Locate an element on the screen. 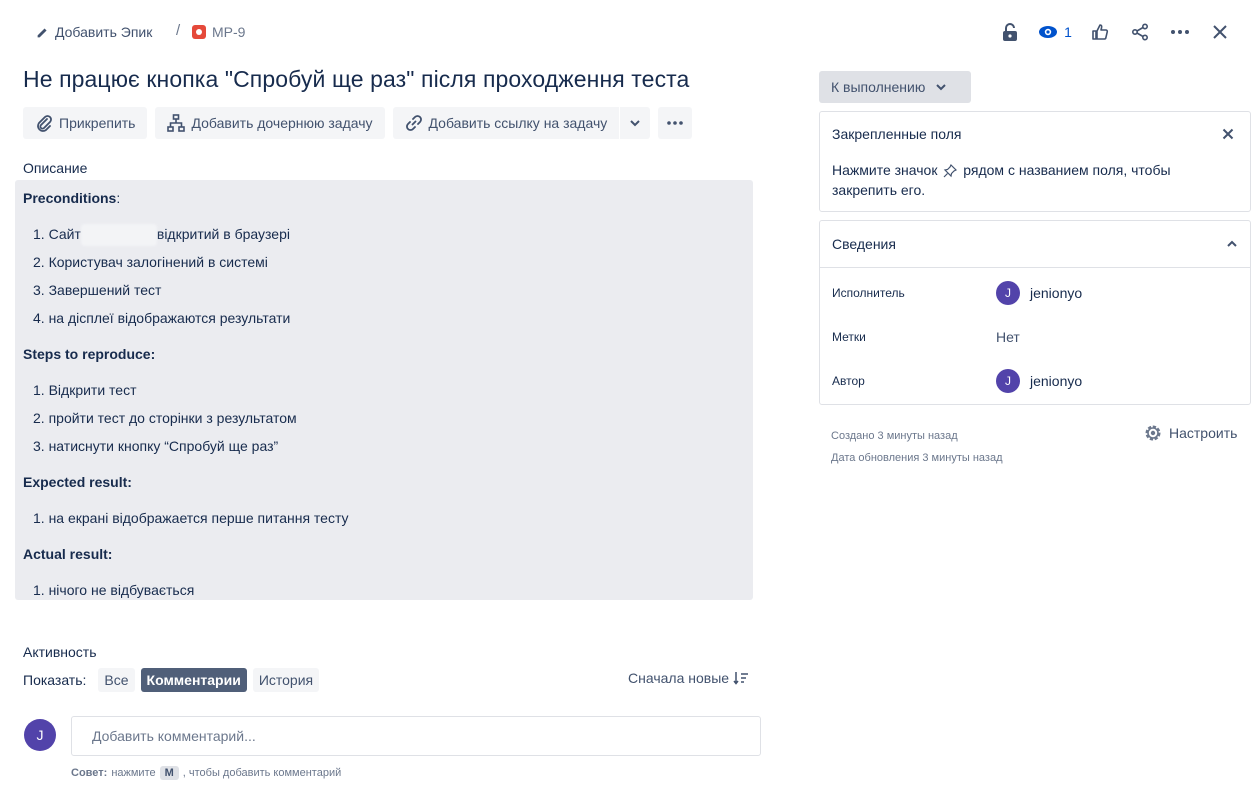  actual-list: 1. нічого не відбувається is located at coordinates (384, 590).